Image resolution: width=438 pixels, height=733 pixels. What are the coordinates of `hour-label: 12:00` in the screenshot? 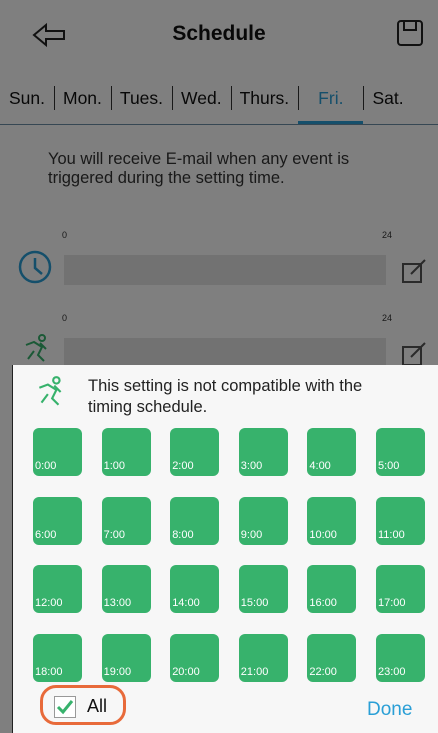 It's located at (49, 603).